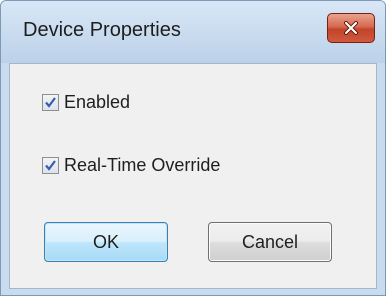 Image resolution: width=386 pixels, height=296 pixels. I want to click on cancel-button: Cancel, so click(270, 242).